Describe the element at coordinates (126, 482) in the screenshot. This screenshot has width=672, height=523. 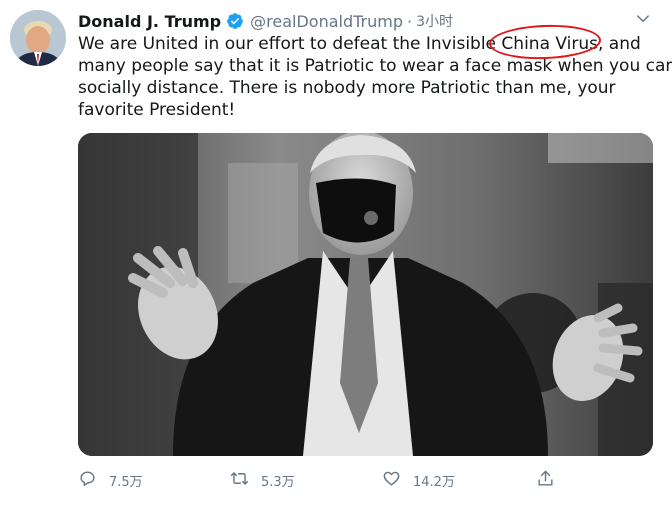
I see `reply-count: 7.5万` at that location.